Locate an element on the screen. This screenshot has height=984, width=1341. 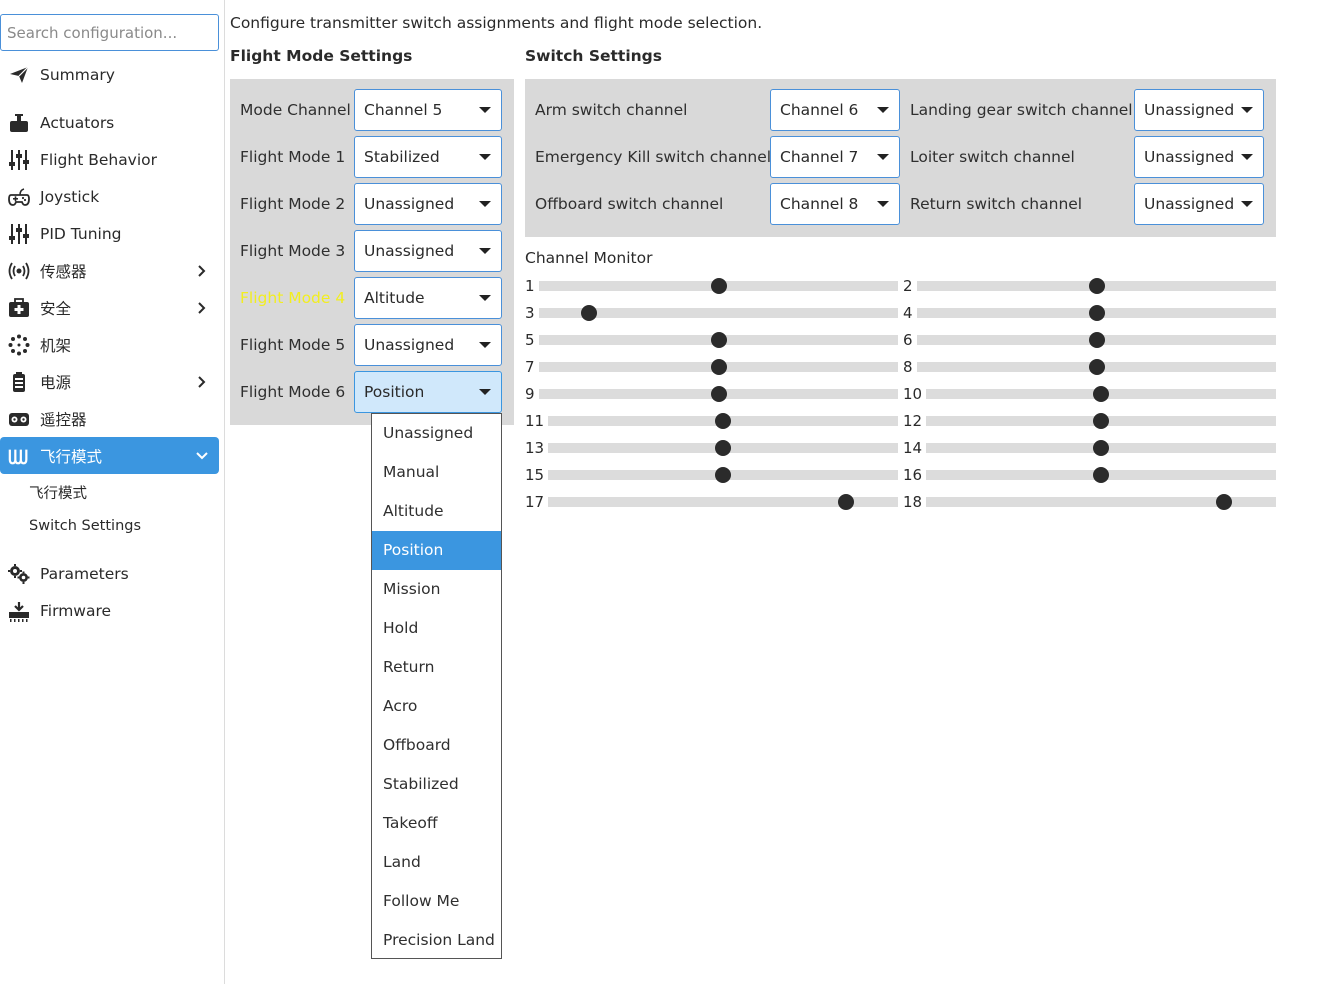
sidebar-item-label: 安全 is located at coordinates (56, 308).